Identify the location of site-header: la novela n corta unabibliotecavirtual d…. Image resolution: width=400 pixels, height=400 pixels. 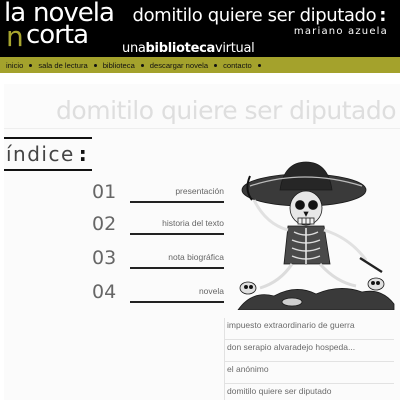
(200, 28).